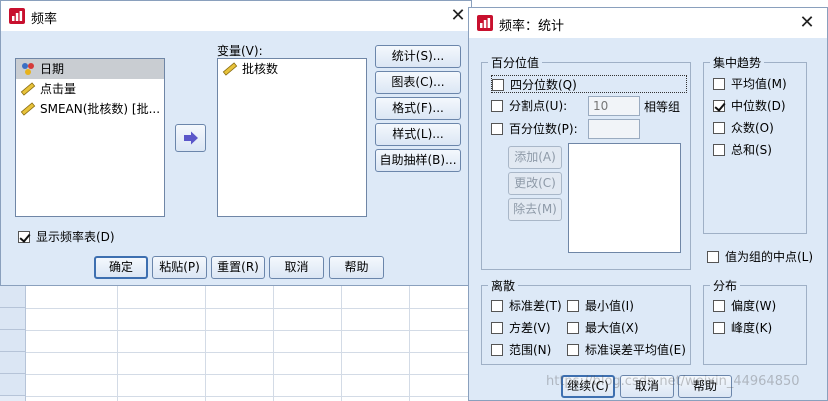 The image size is (828, 401). Describe the element at coordinates (535, 183) in the screenshot. I see `change-button: 更改(C)` at that location.